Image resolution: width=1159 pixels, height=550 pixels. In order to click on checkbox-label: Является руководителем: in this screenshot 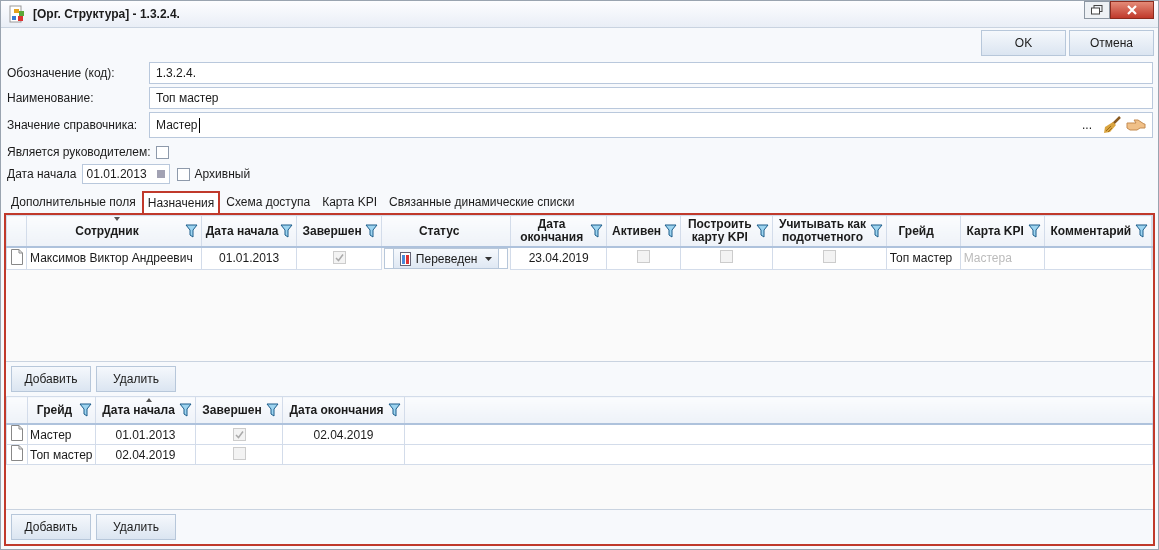, I will do `click(79, 152)`.